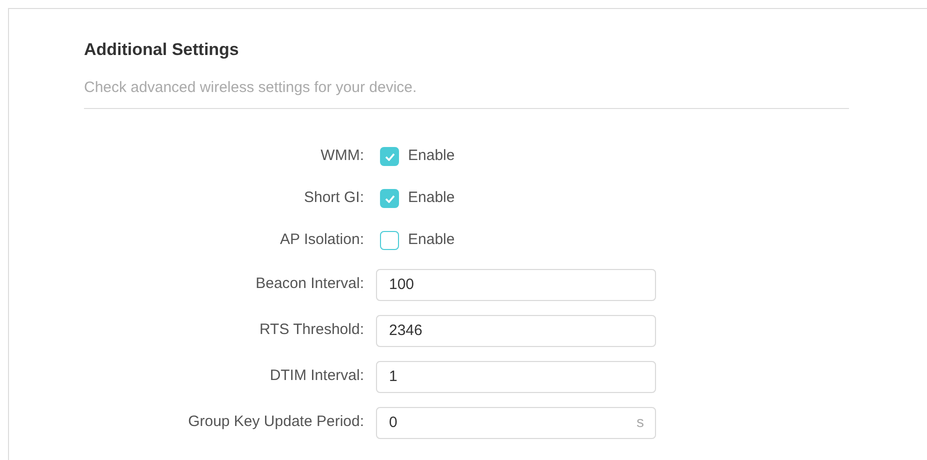  I want to click on input-field: 2346, so click(516, 330).